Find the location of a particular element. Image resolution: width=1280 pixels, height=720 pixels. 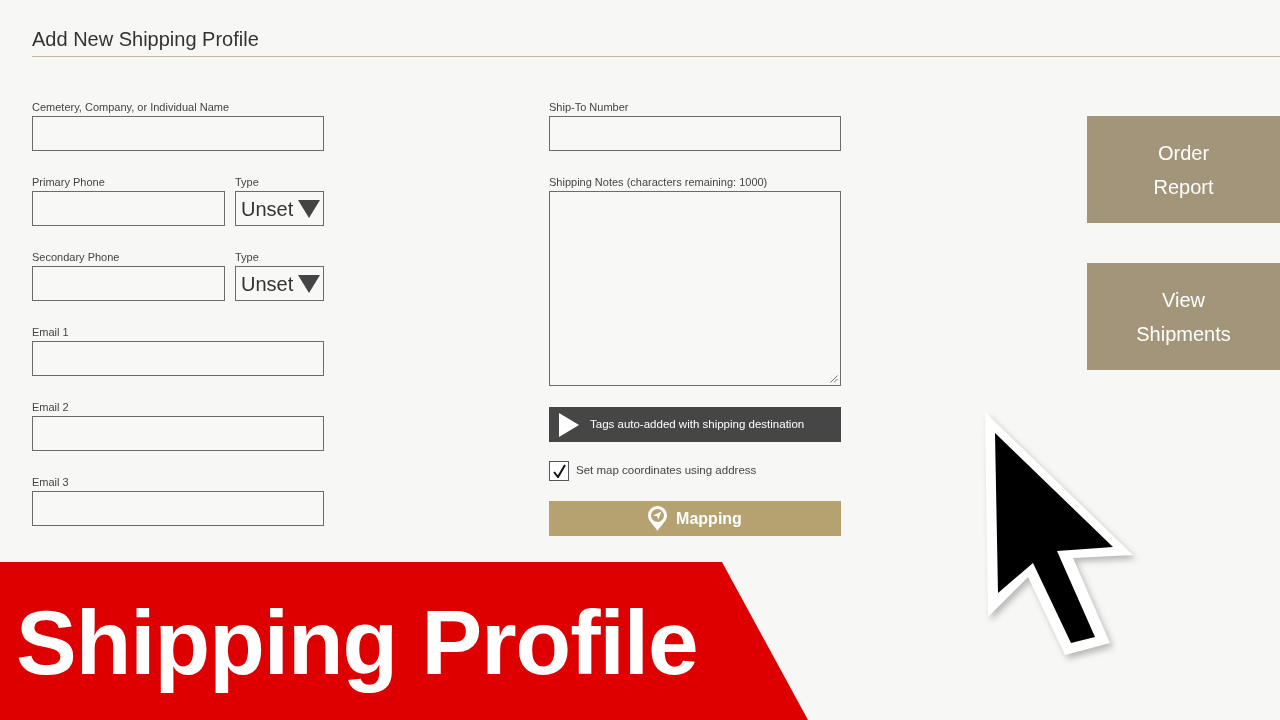

checkbox is located at coordinates (559, 471).